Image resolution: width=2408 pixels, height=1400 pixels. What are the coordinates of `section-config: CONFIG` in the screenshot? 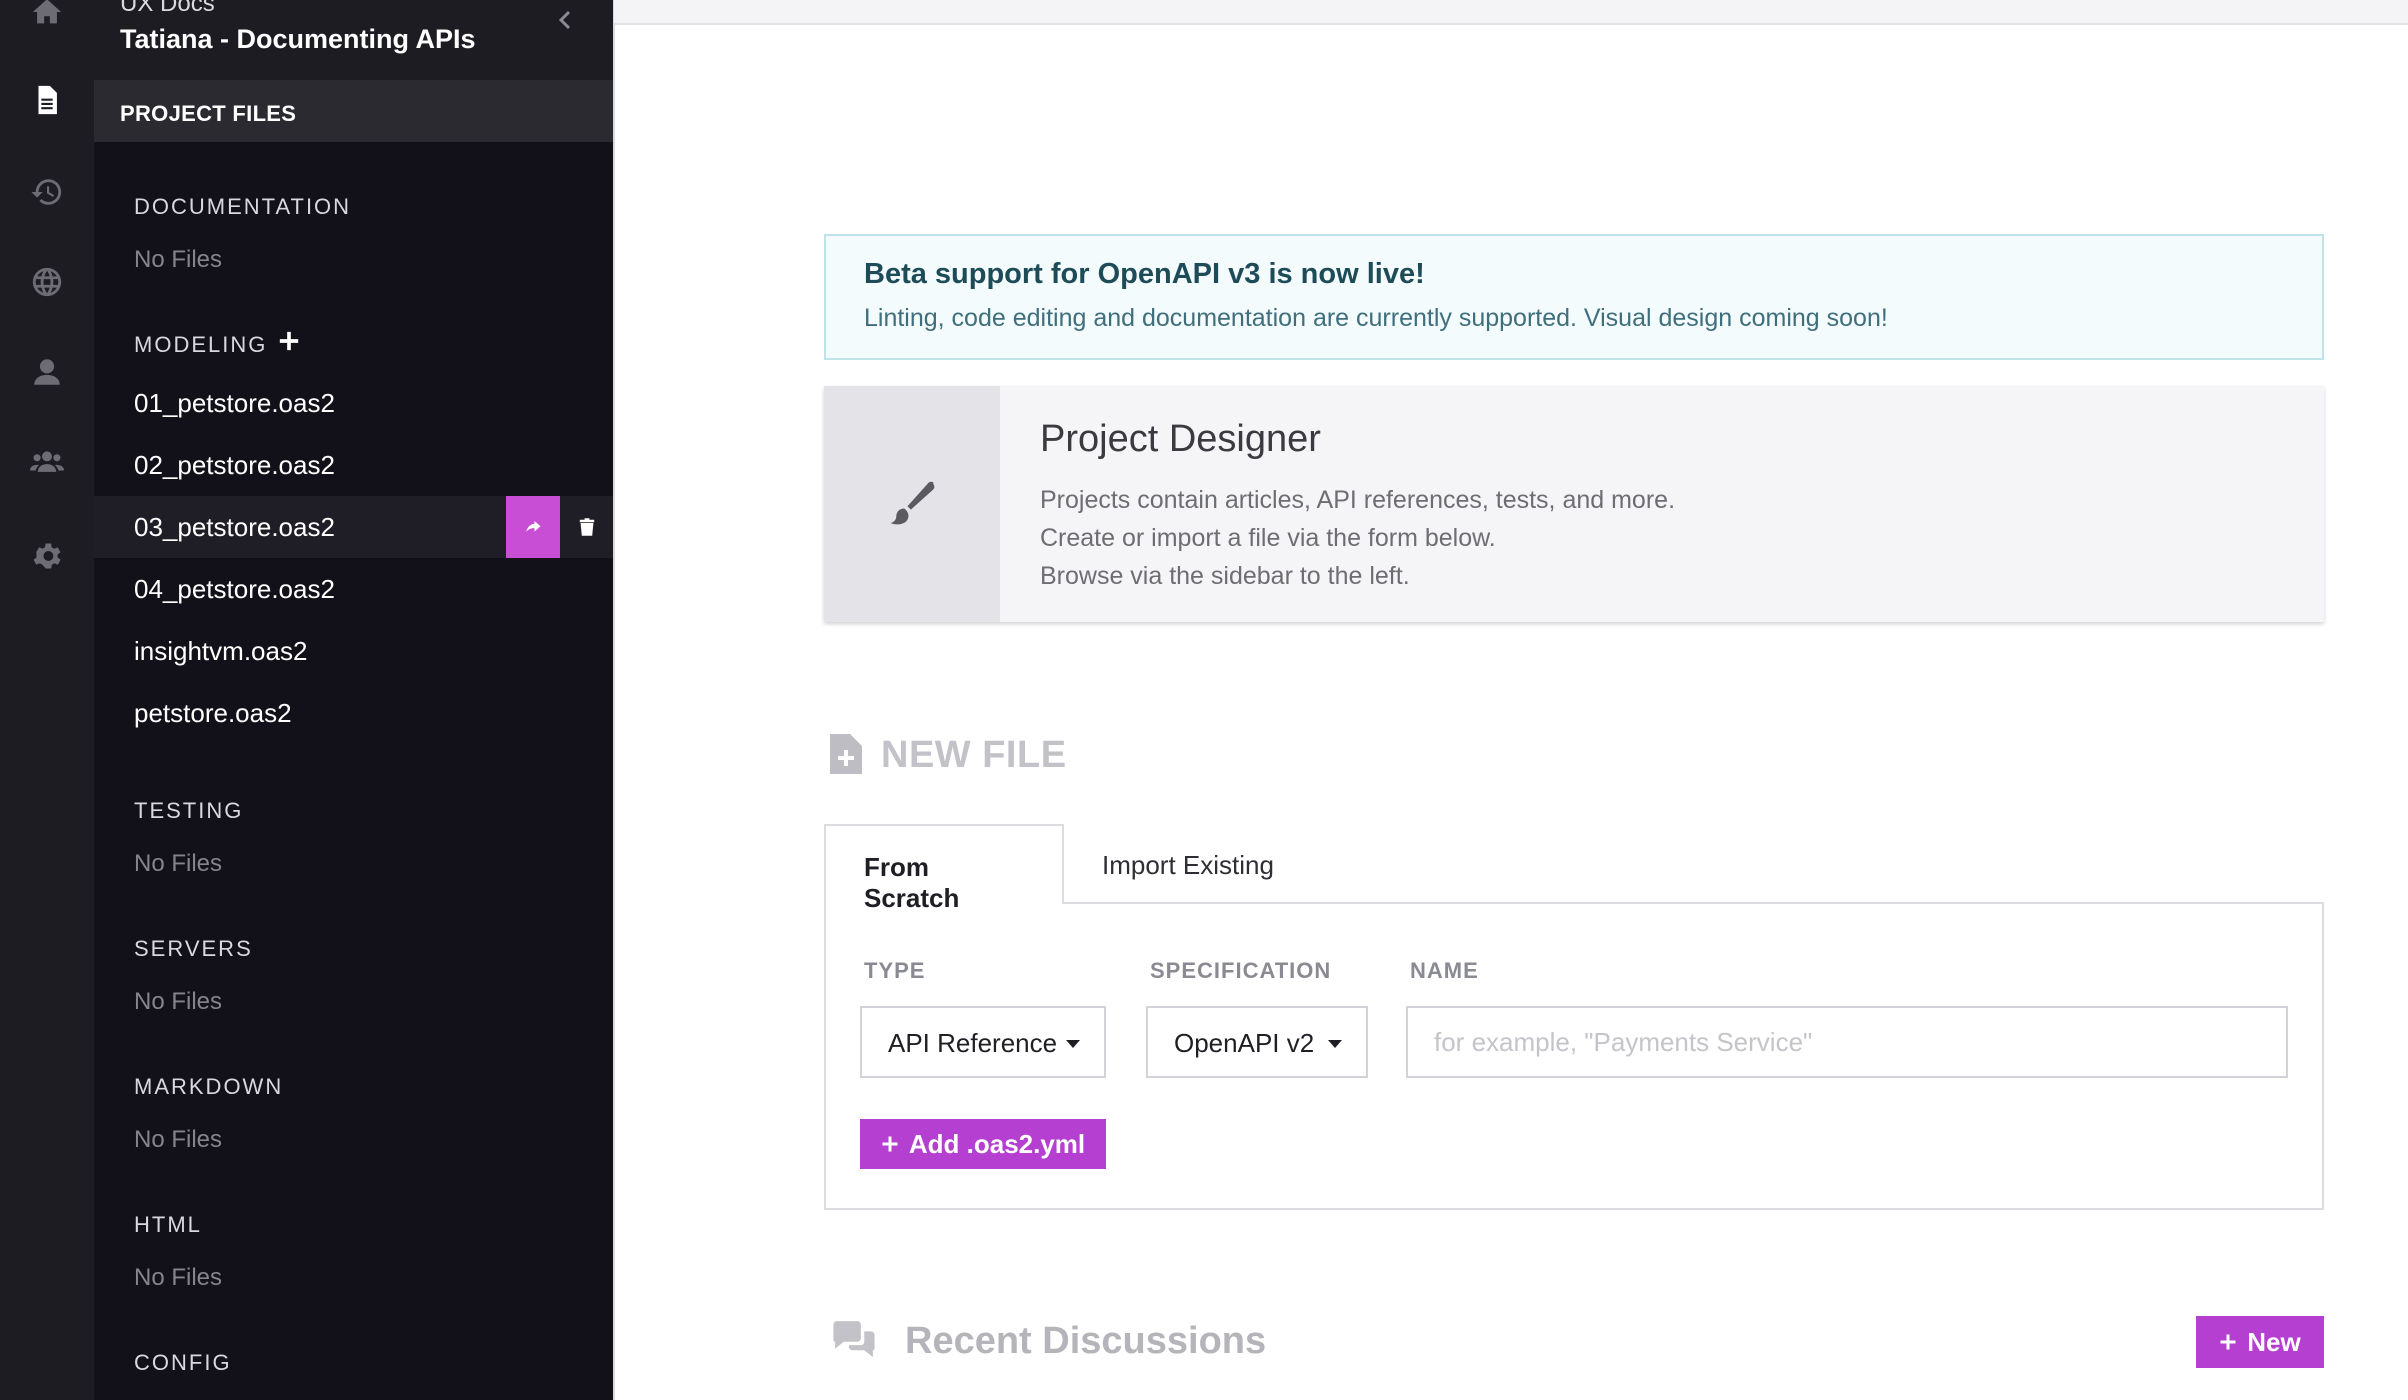 It's located at (183, 1362).